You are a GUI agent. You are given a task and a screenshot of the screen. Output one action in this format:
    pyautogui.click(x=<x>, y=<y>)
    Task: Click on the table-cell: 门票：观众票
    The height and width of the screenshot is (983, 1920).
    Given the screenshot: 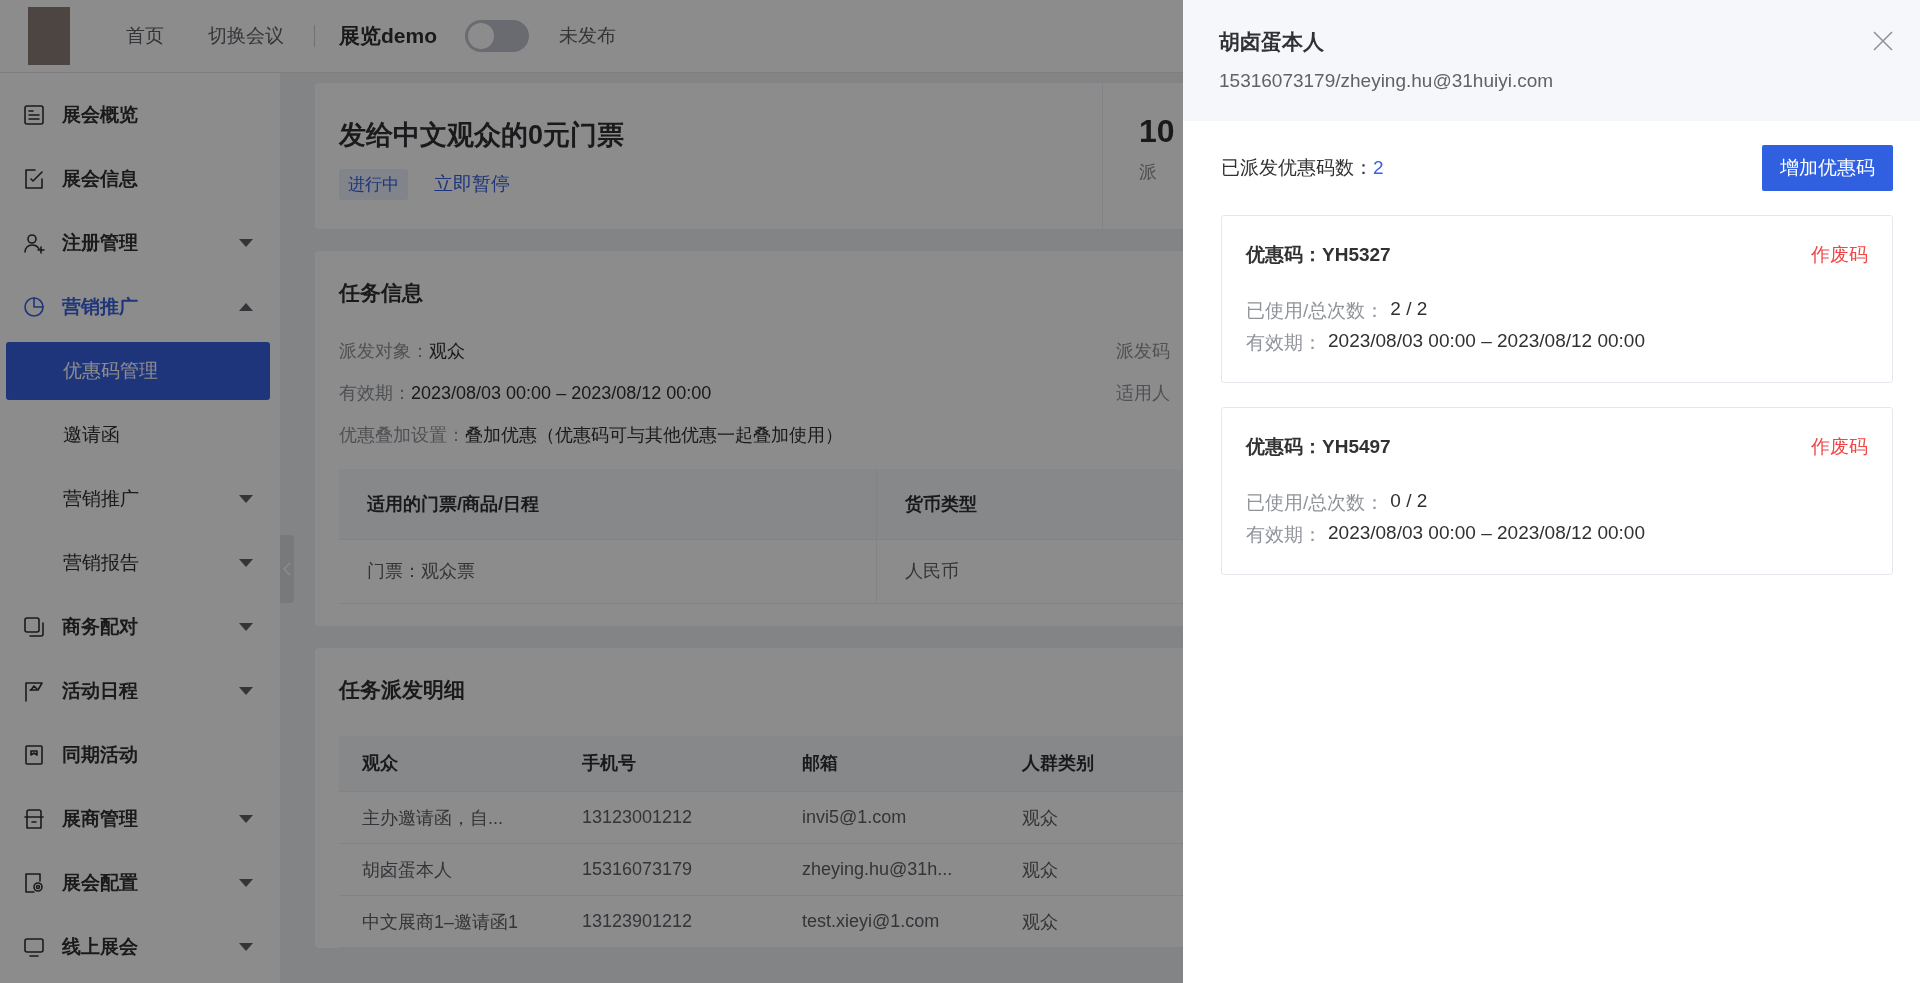 What is the action you would take?
    pyautogui.click(x=607, y=571)
    